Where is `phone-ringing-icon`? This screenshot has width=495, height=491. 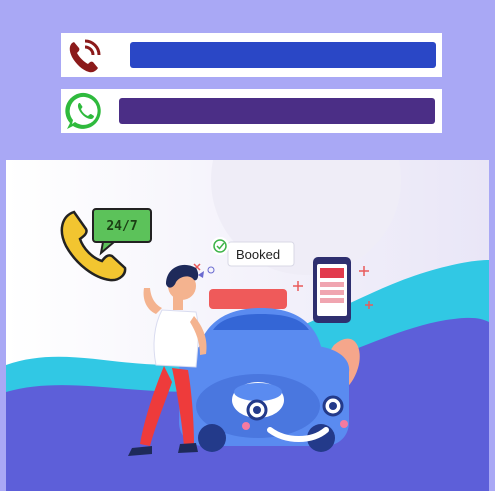 phone-ringing-icon is located at coordinates (85, 55).